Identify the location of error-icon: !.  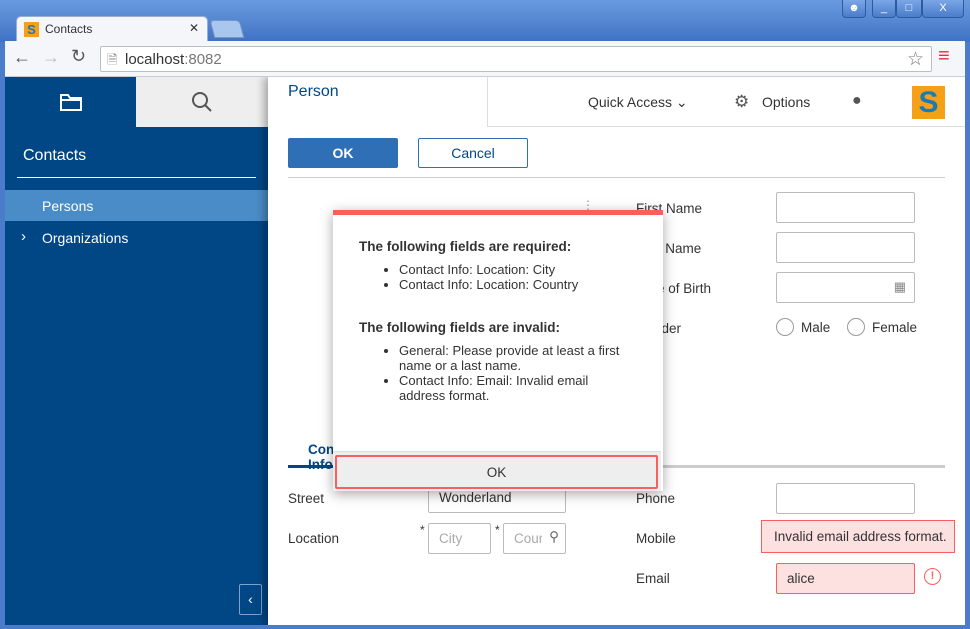
(932, 576).